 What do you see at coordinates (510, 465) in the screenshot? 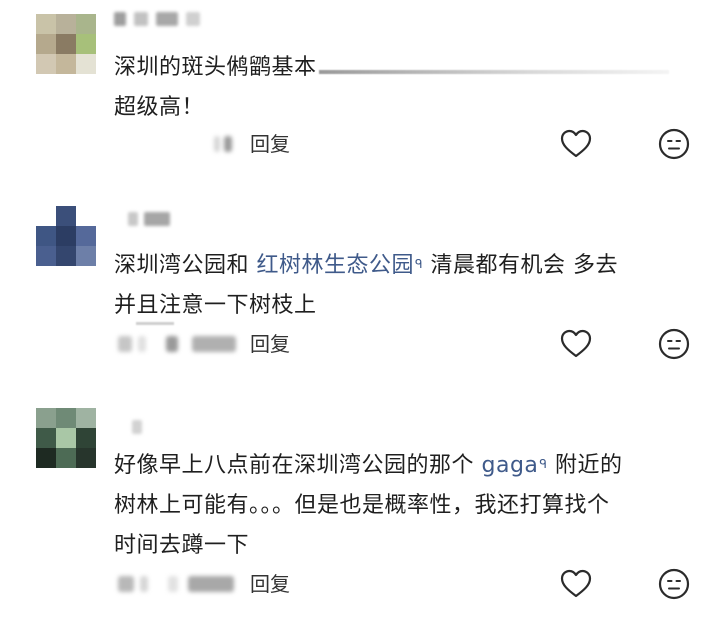
I see `topic-link: gaga` at bounding box center [510, 465].